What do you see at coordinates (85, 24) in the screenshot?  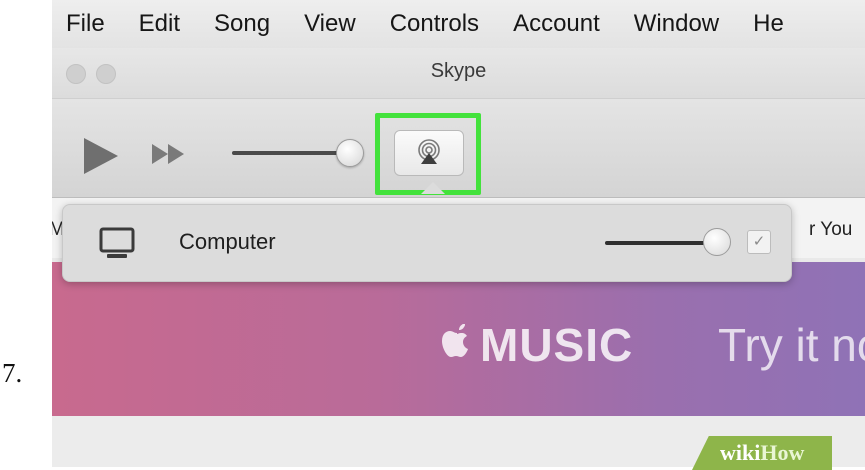 I see `menu-file: File` at bounding box center [85, 24].